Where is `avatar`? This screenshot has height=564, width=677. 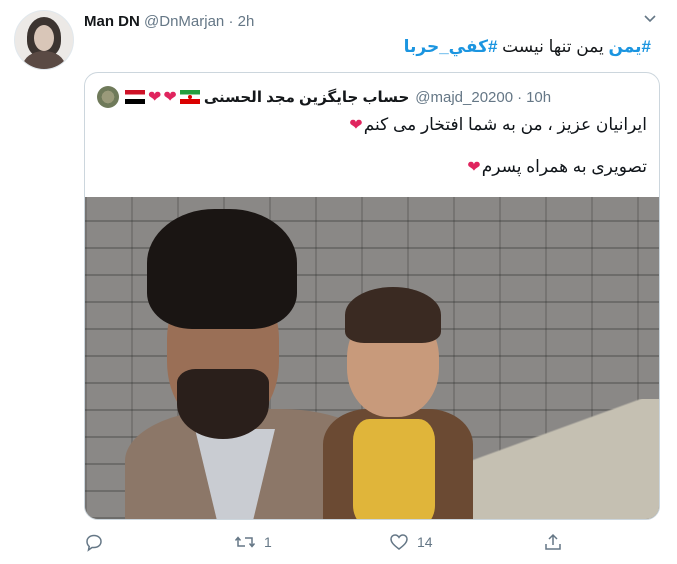 avatar is located at coordinates (44, 40).